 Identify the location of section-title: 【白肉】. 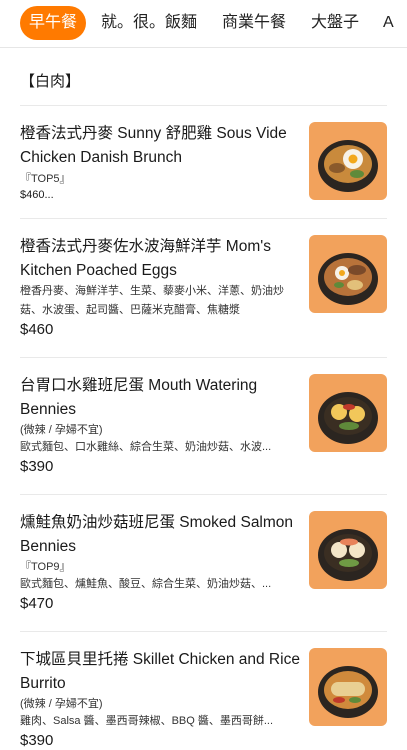
(50, 81).